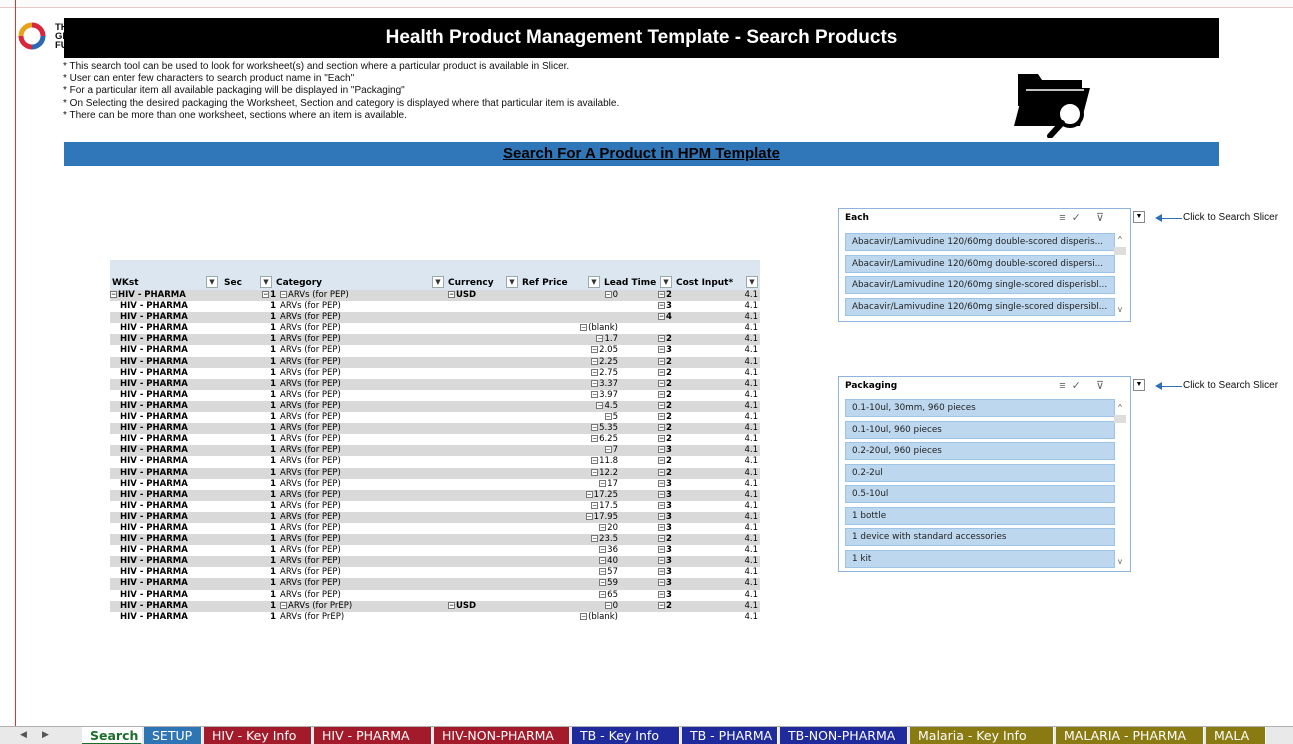  Describe the element at coordinates (266, 282) in the screenshot. I see `sec-filter-dropdown: ▼` at that location.